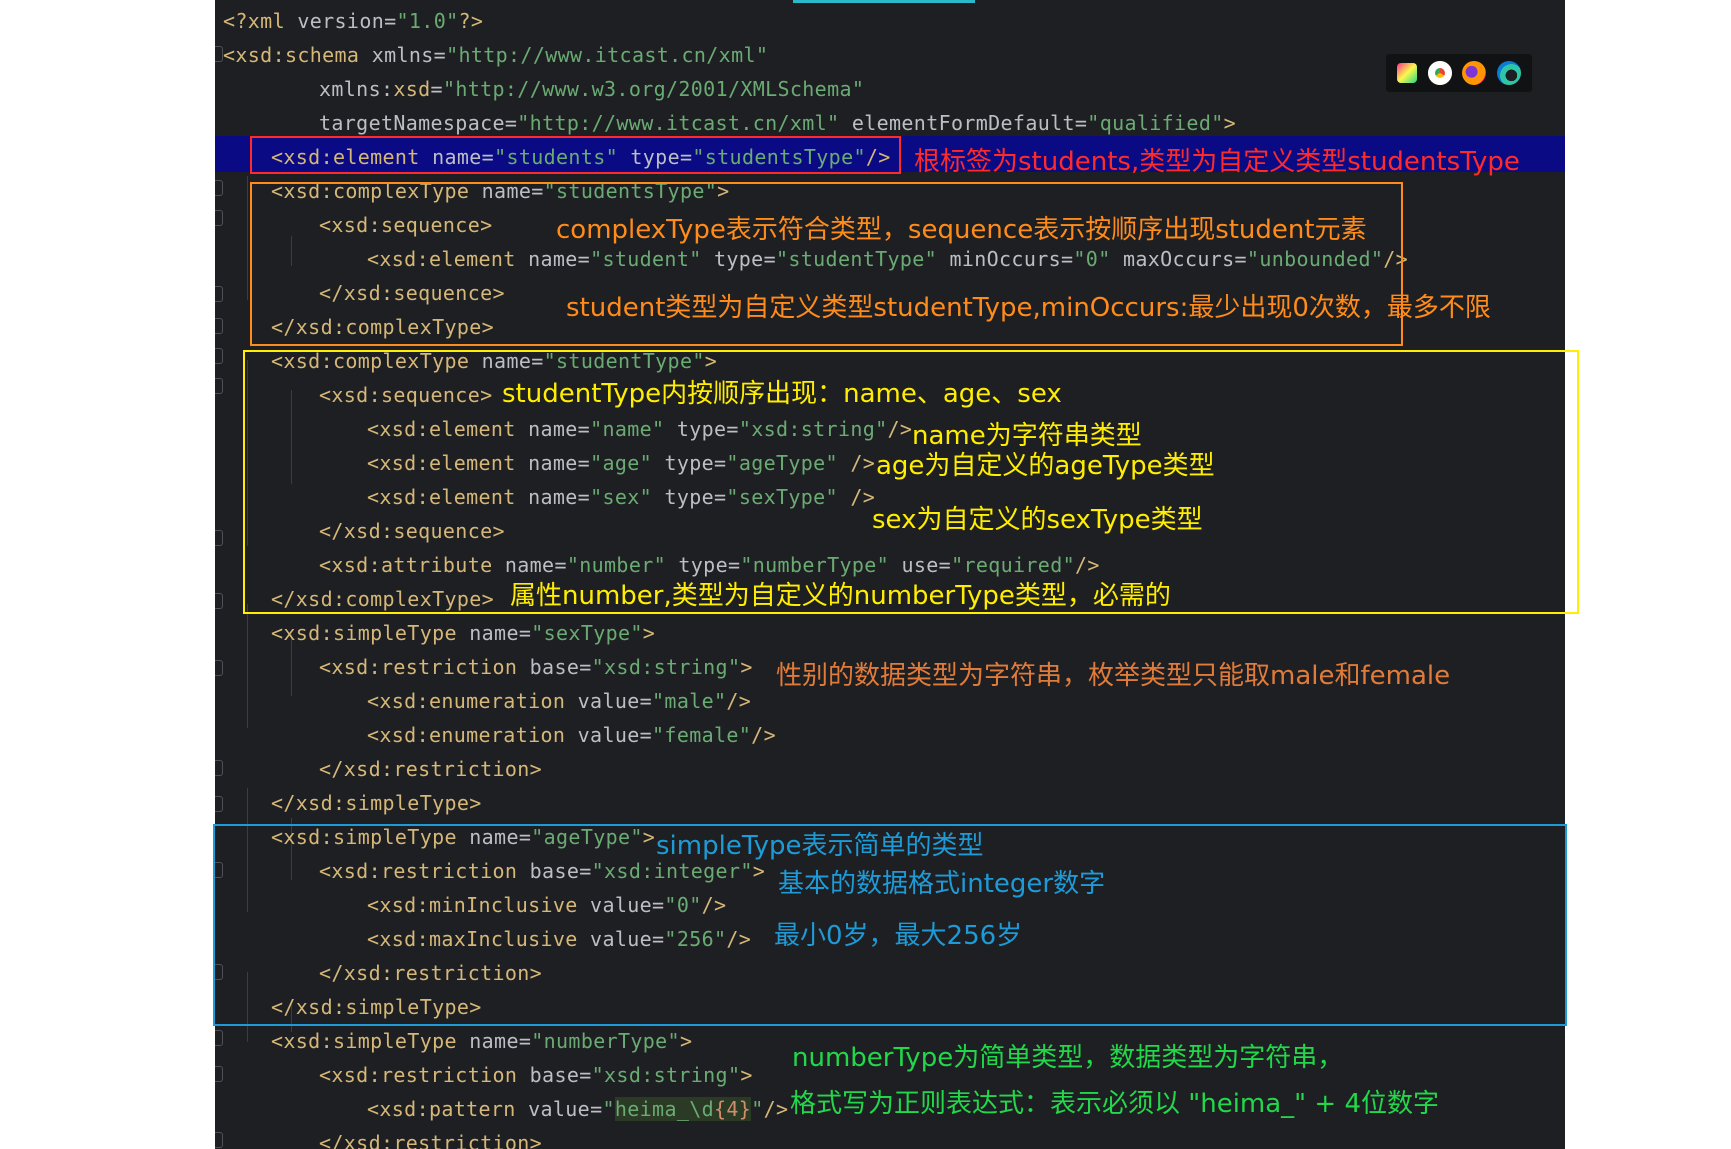  Describe the element at coordinates (559, 701) in the screenshot. I see `code-line: <xsd:enumeration value="male"/>` at that location.